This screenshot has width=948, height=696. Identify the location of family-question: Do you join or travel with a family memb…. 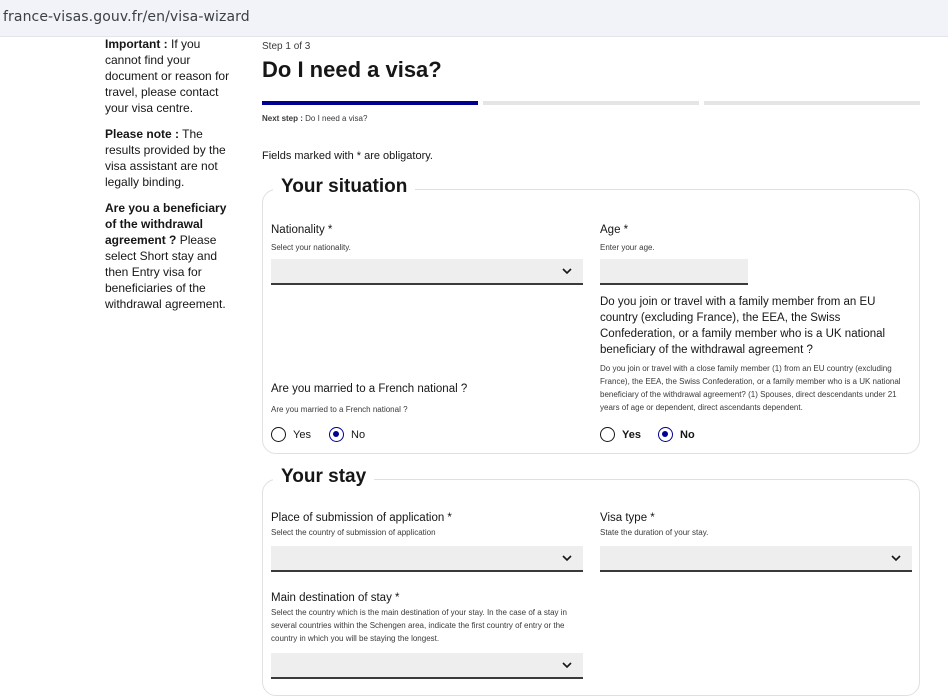
(743, 326).